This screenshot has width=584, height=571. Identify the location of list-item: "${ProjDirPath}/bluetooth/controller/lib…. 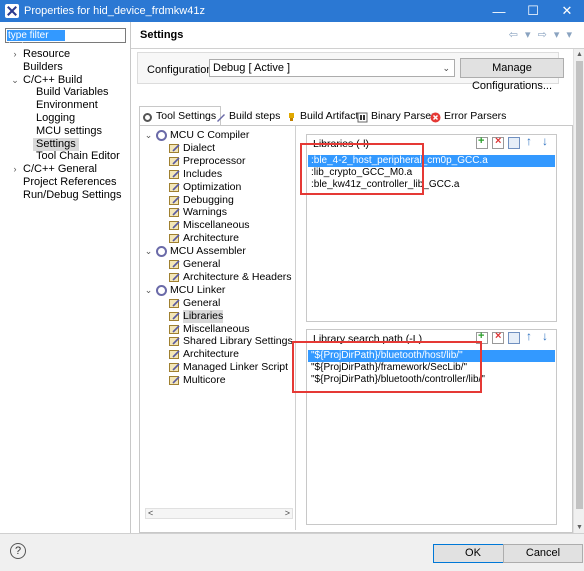
(431, 380).